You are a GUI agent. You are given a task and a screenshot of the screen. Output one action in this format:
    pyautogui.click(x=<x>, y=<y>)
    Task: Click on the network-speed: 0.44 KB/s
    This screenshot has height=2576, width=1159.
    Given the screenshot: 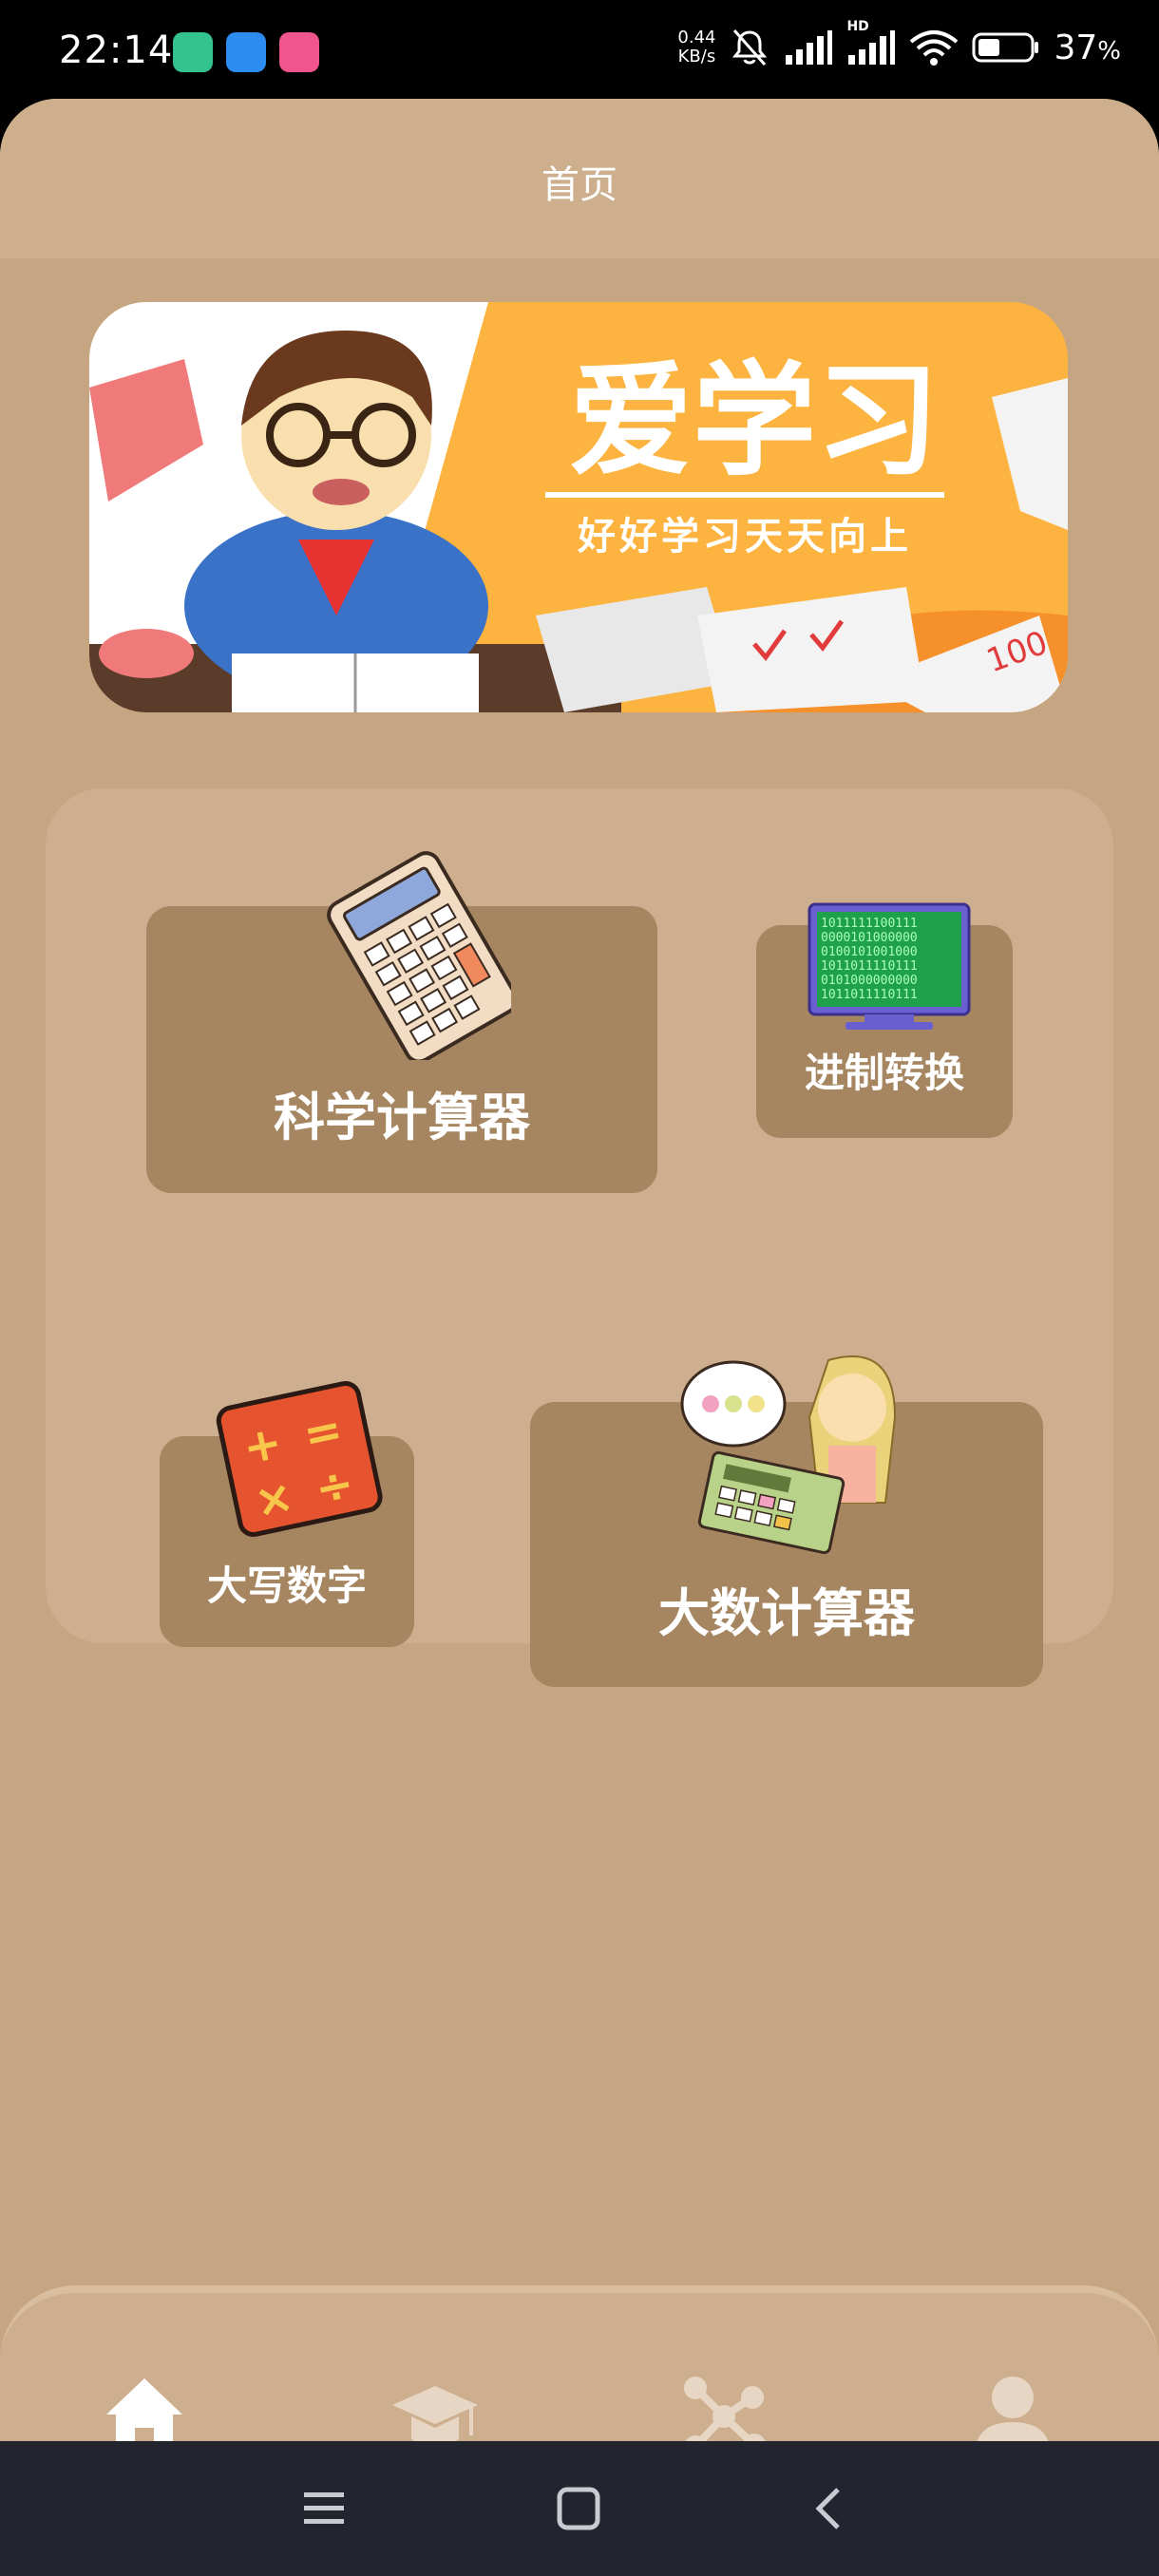 What is the action you would take?
    pyautogui.click(x=696, y=47)
    